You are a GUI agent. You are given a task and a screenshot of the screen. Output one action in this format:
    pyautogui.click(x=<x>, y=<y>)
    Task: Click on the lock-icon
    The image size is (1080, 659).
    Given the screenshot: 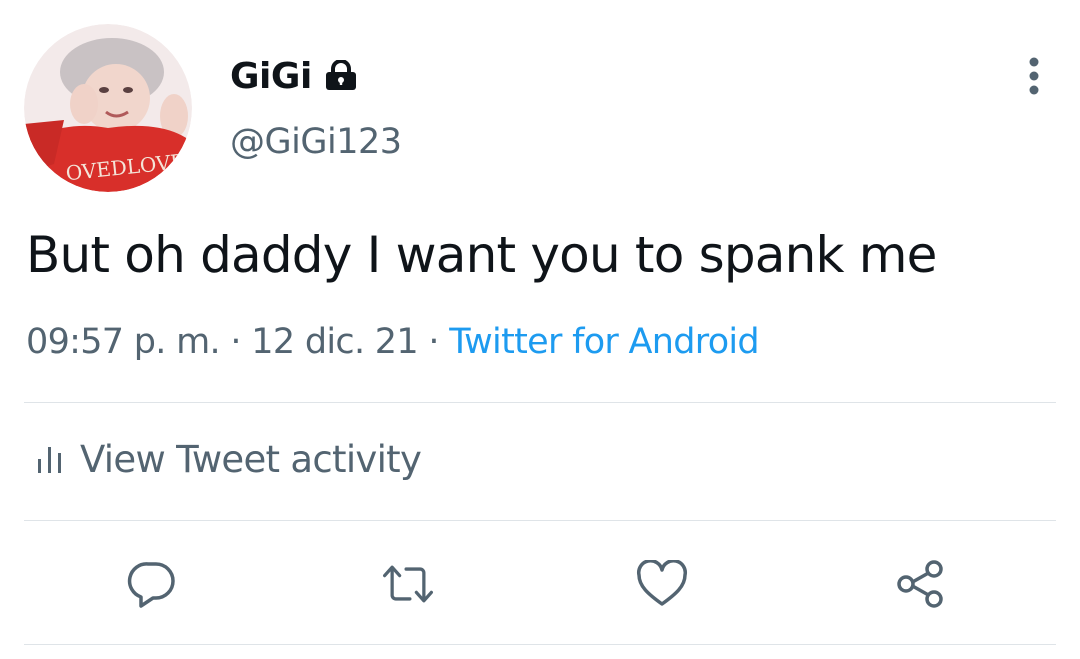 What is the action you would take?
    pyautogui.click(x=341, y=76)
    